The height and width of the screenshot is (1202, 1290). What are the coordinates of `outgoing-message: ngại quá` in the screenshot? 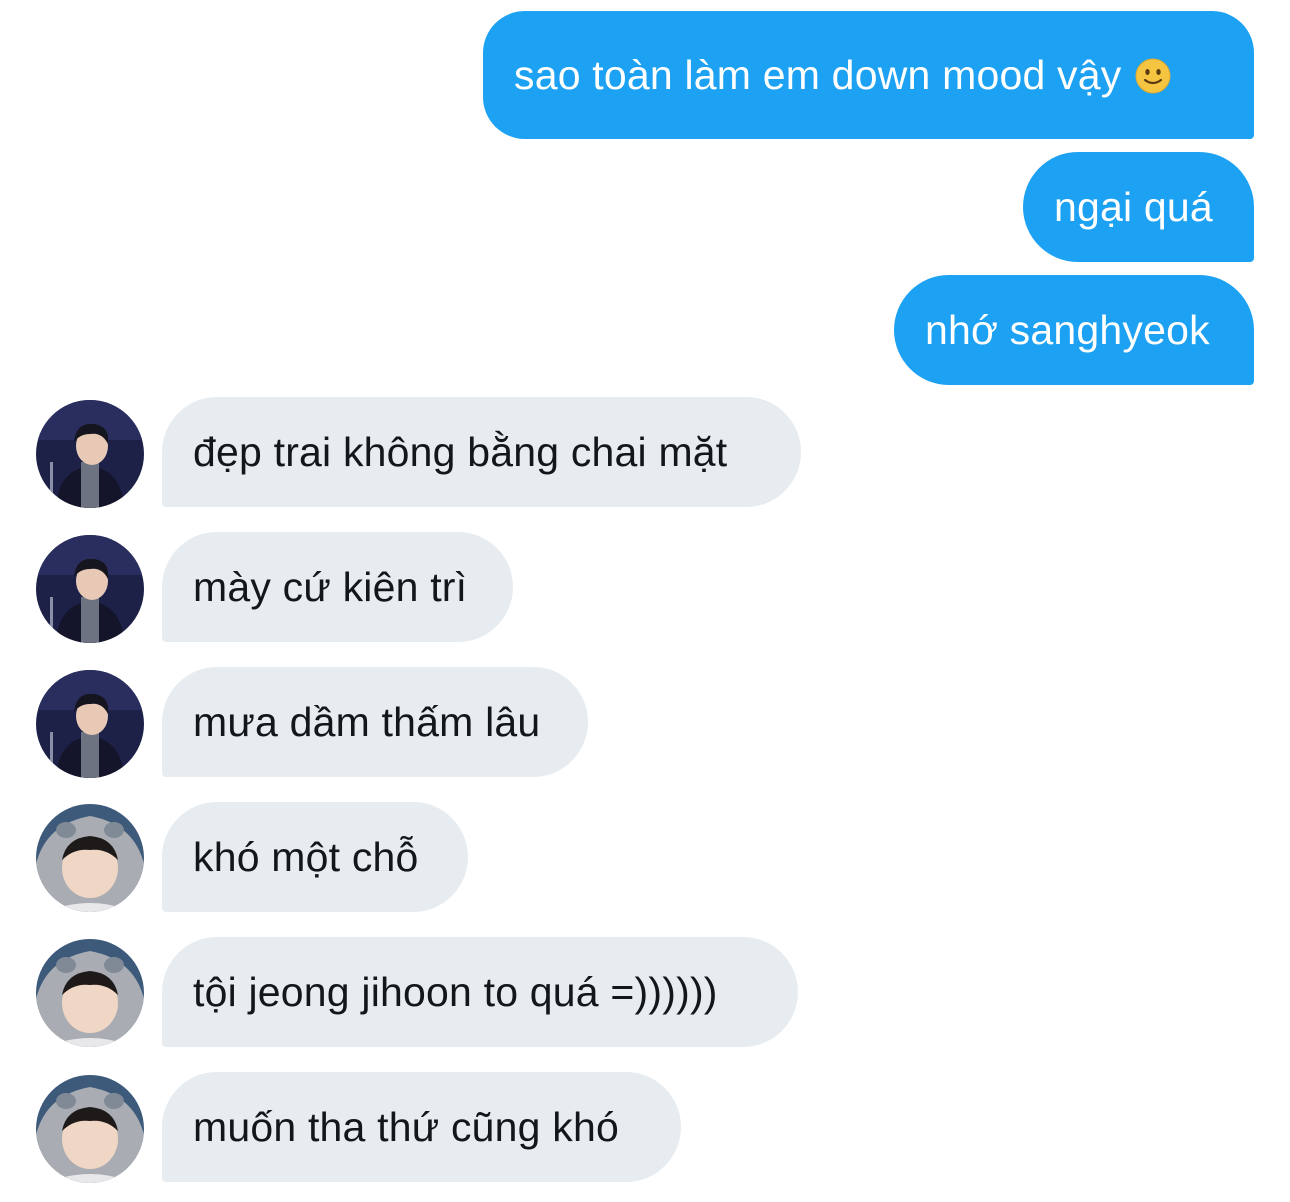 It's located at (1138, 207).